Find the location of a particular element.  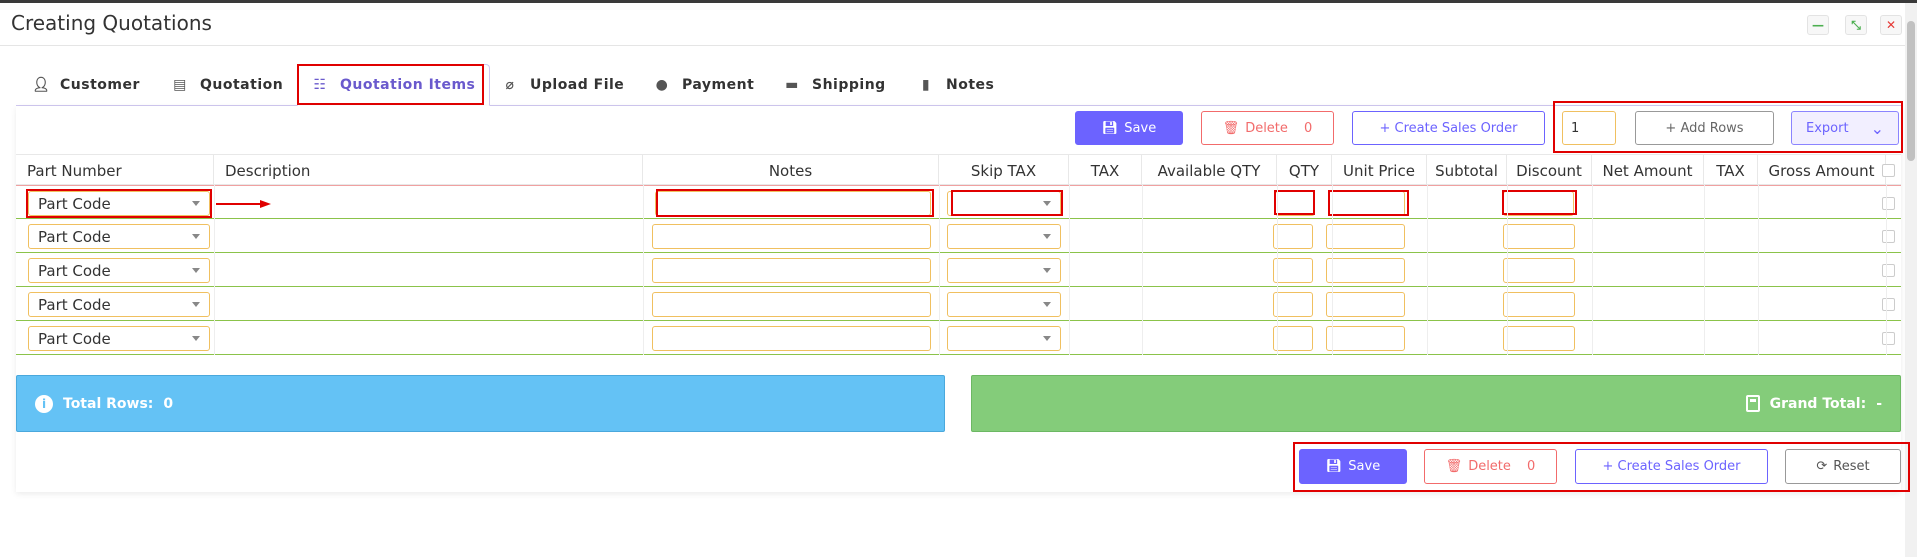

column-header: Unit Price is located at coordinates (1379, 170).